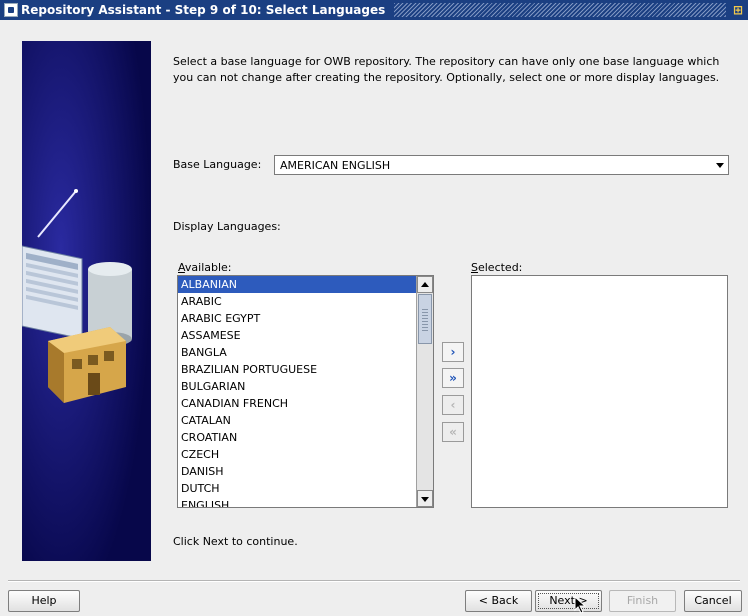 The height and width of the screenshot is (616, 748). I want to click on title-bar-stripes, so click(560, 10).